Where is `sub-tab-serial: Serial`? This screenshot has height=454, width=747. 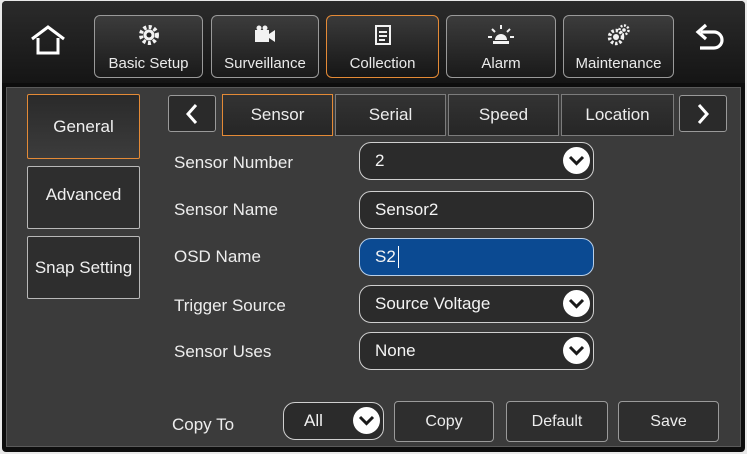
sub-tab-serial: Serial is located at coordinates (390, 115).